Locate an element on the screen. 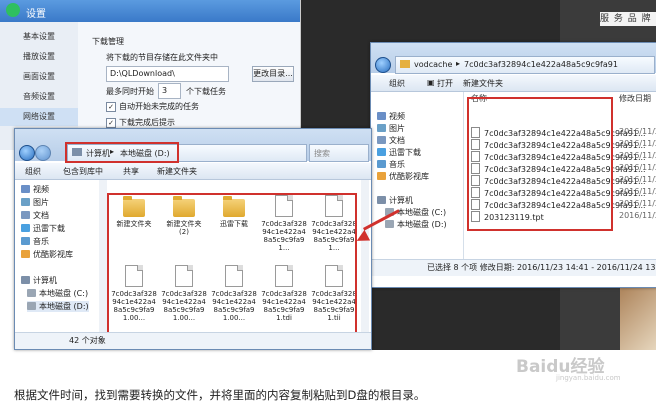 The image size is (656, 406). settings-titlebar: 设置 is located at coordinates (150, 11).